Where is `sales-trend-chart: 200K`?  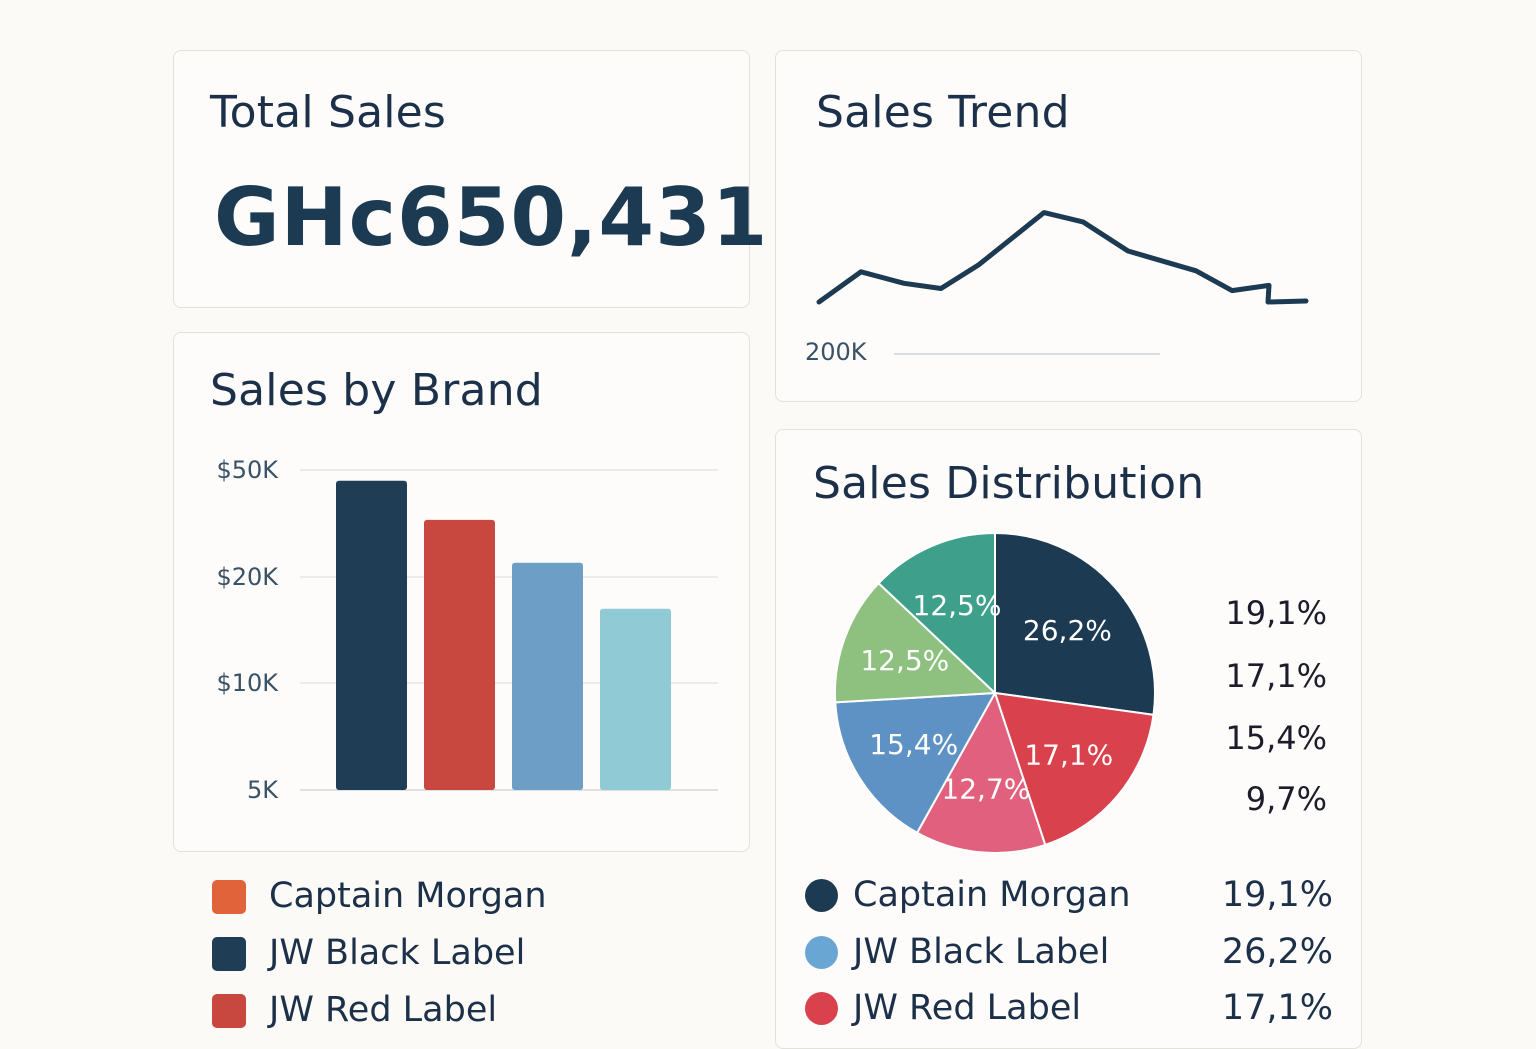 sales-trend-chart: 200K is located at coordinates (1057, 288).